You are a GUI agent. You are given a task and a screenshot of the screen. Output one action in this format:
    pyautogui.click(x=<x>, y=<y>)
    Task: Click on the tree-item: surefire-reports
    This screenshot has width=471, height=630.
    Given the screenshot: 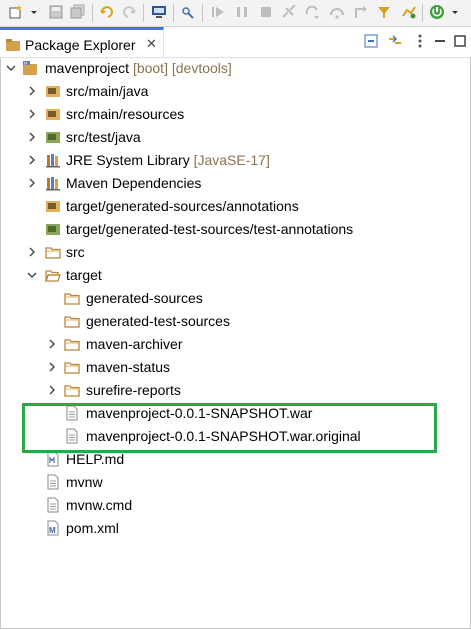 What is the action you would take?
    pyautogui.click(x=230, y=390)
    